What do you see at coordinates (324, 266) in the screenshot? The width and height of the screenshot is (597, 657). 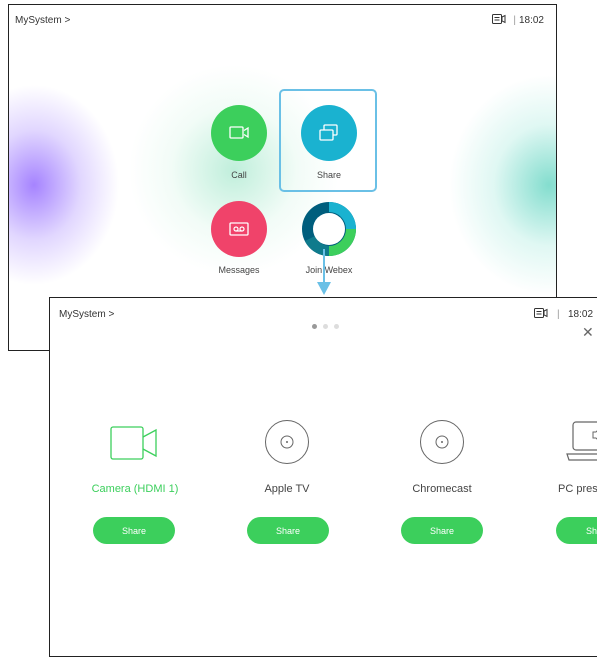 I see `callout-arrow-line` at bounding box center [324, 266].